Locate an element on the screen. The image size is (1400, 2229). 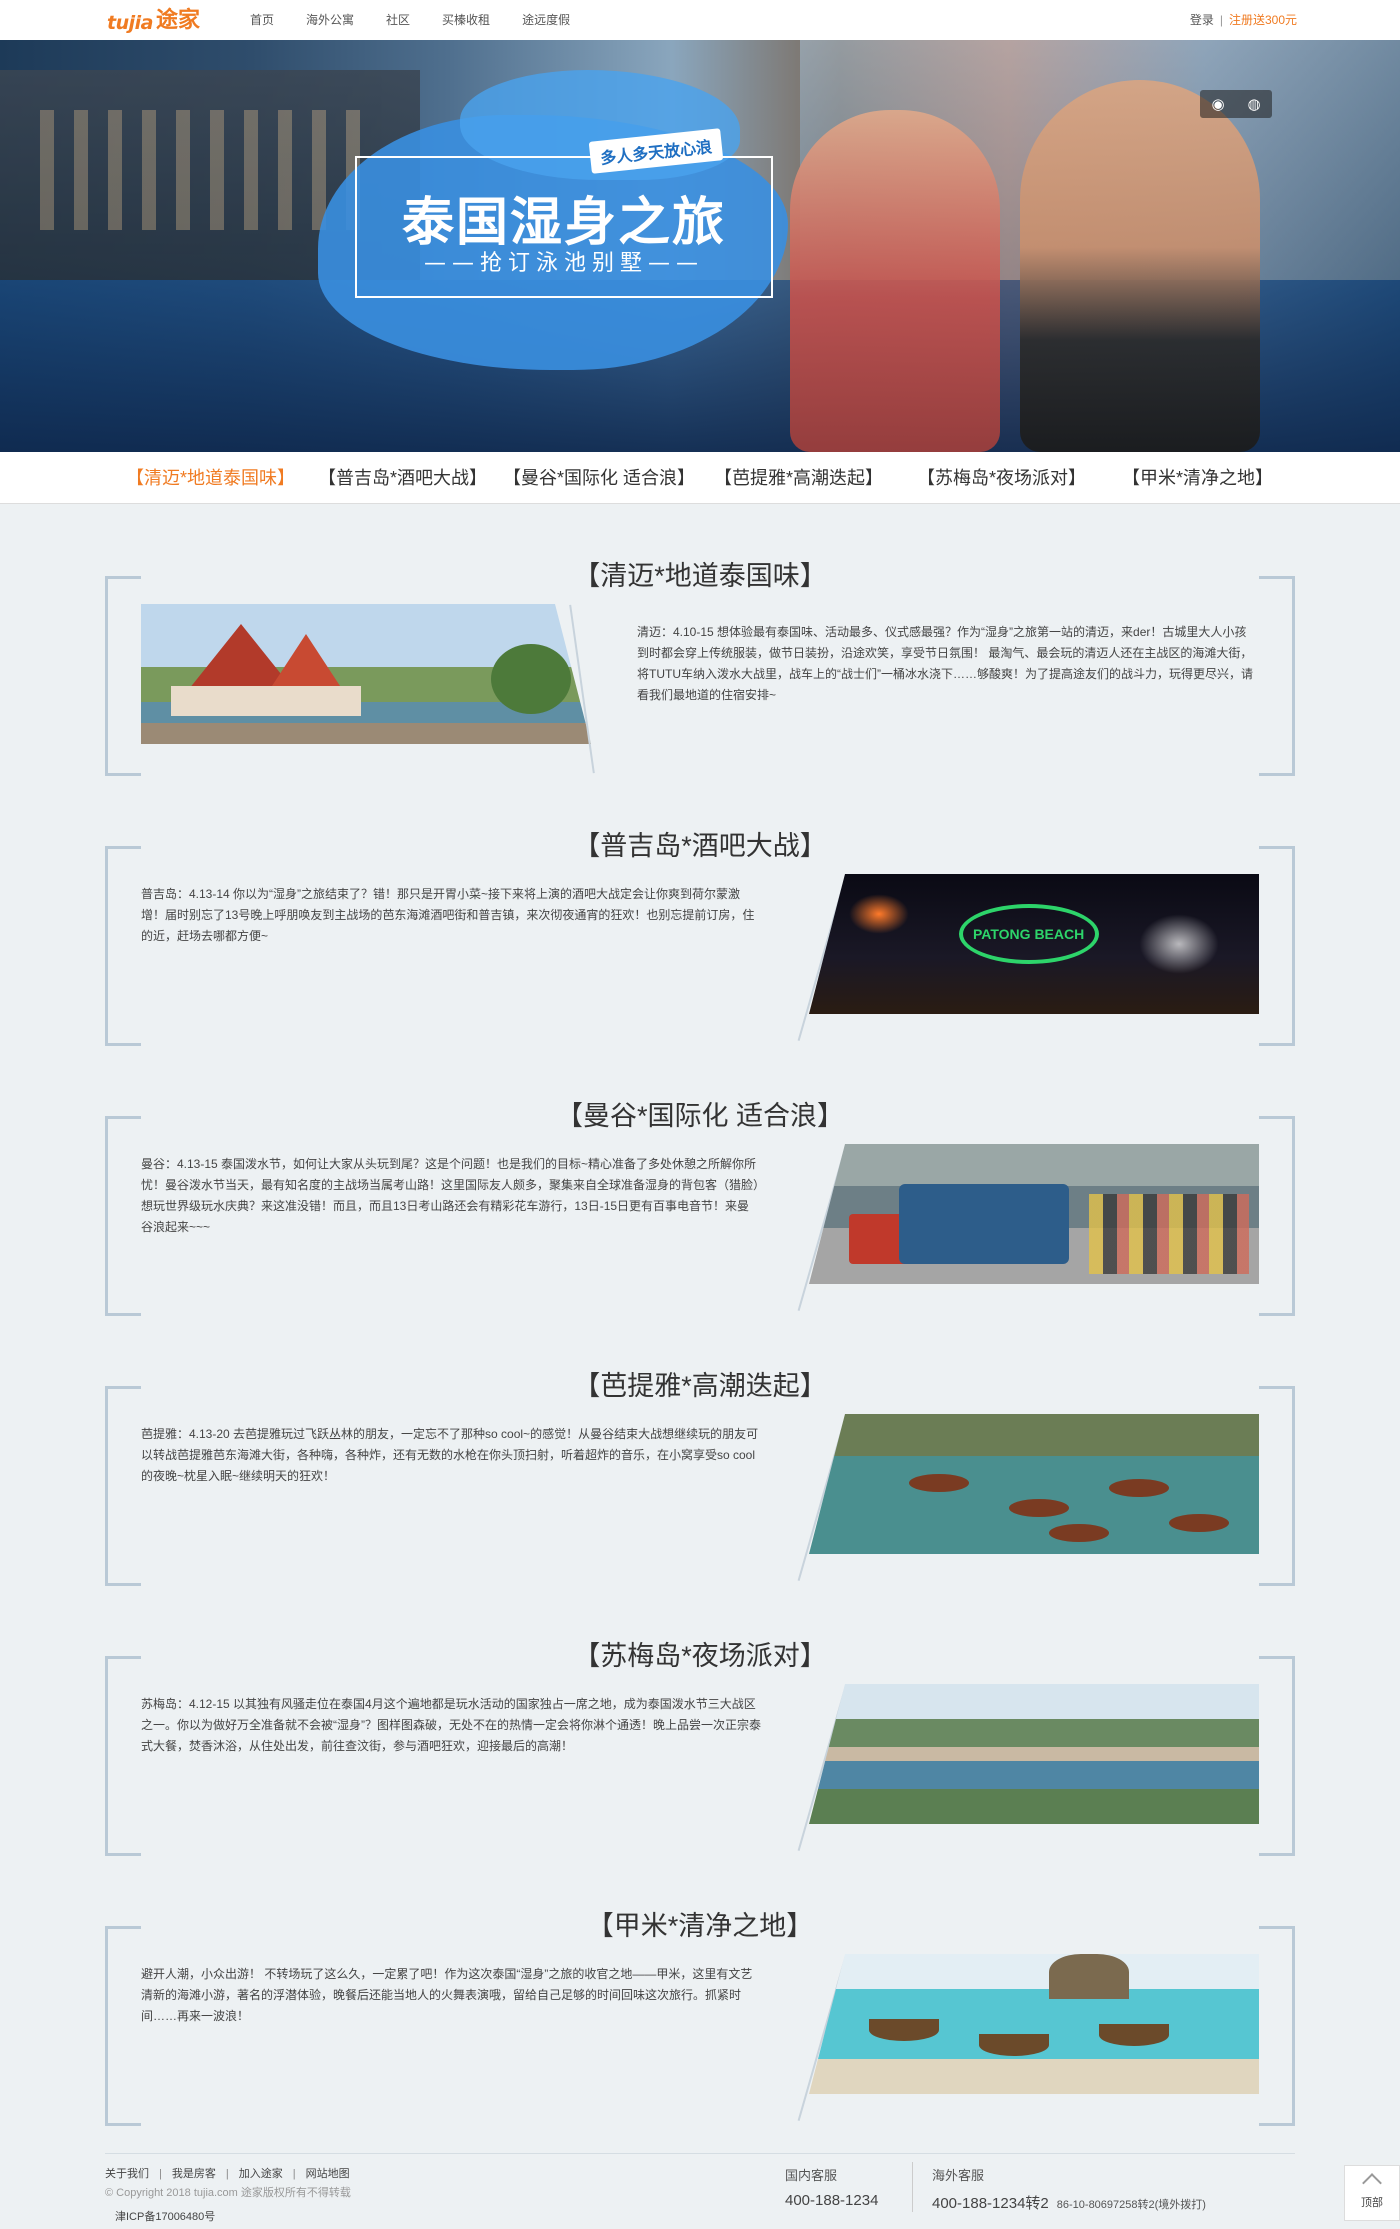
nav-buy-rent: 买榛收租 is located at coordinates (466, 20).